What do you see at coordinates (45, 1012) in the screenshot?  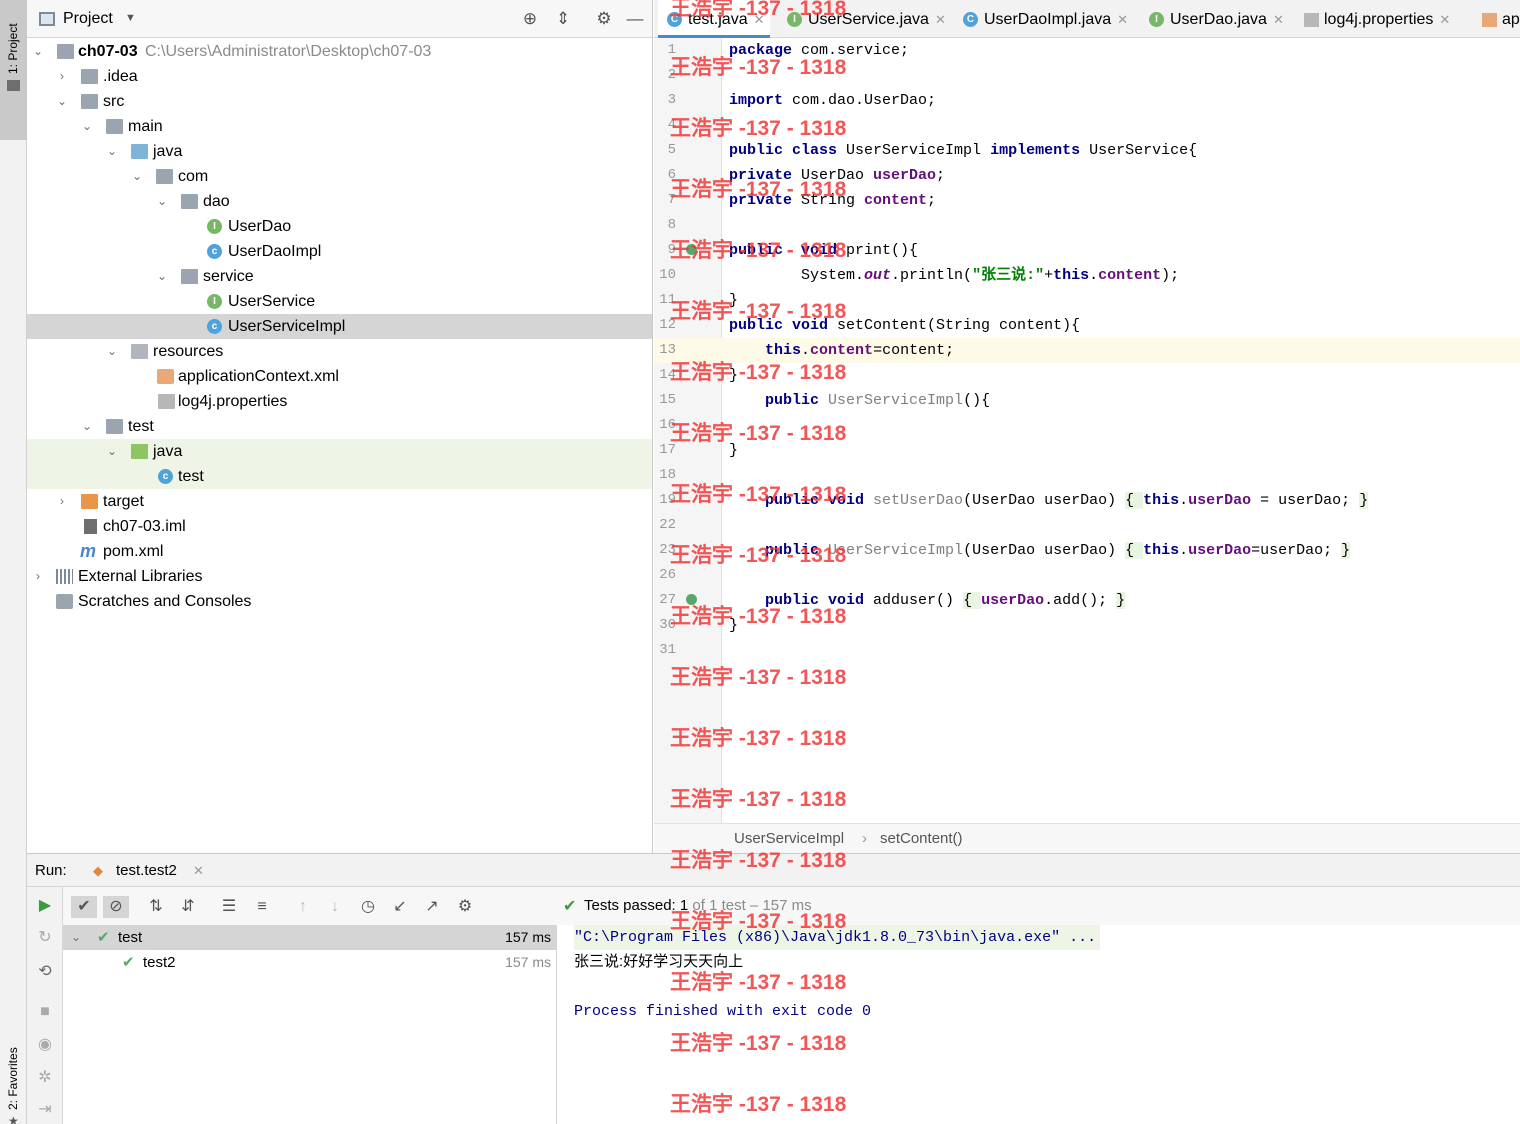 I see `stop-icon: ■` at bounding box center [45, 1012].